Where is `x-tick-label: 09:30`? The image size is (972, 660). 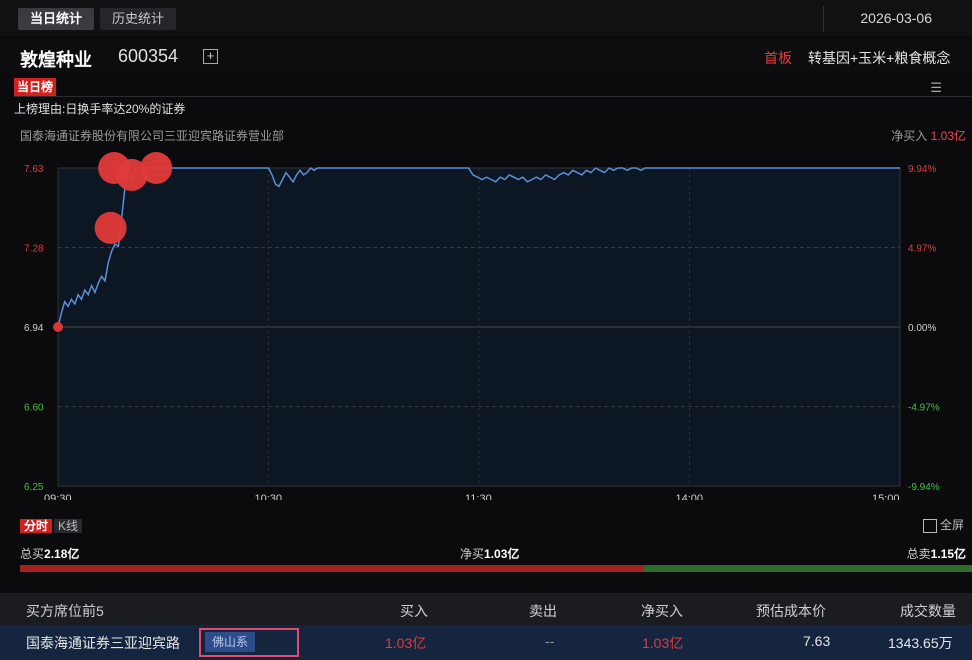
x-tick-label: 09:30 is located at coordinates (58, 496).